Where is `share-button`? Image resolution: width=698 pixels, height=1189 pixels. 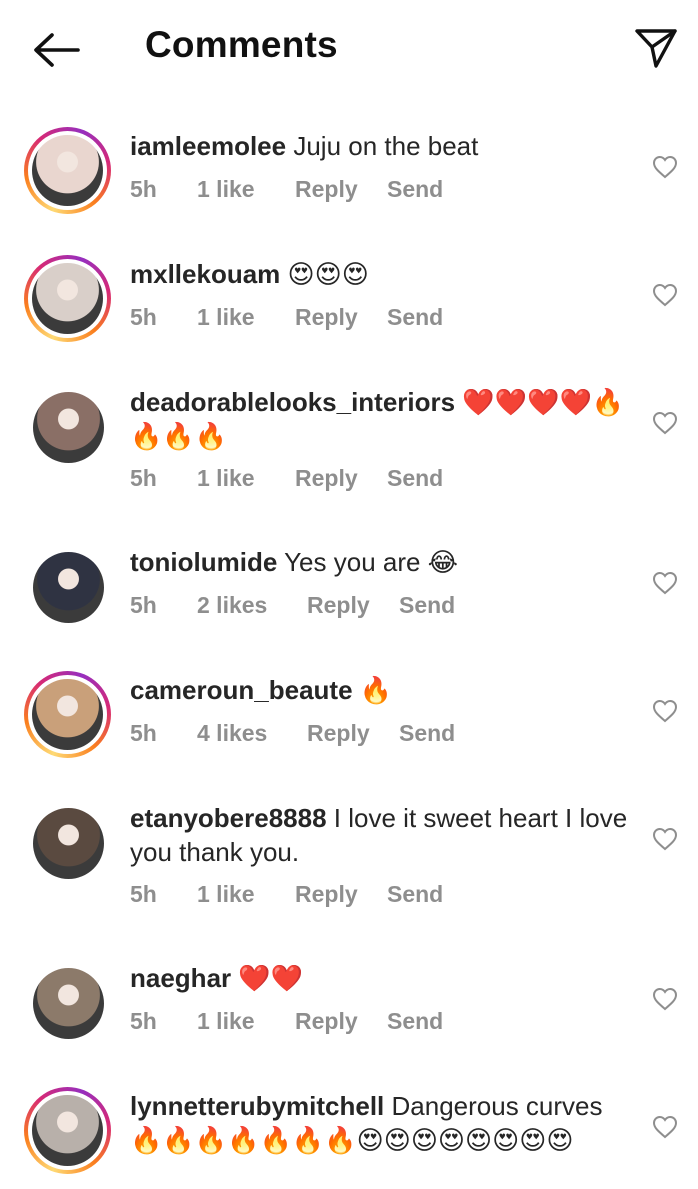 share-button is located at coordinates (656, 48).